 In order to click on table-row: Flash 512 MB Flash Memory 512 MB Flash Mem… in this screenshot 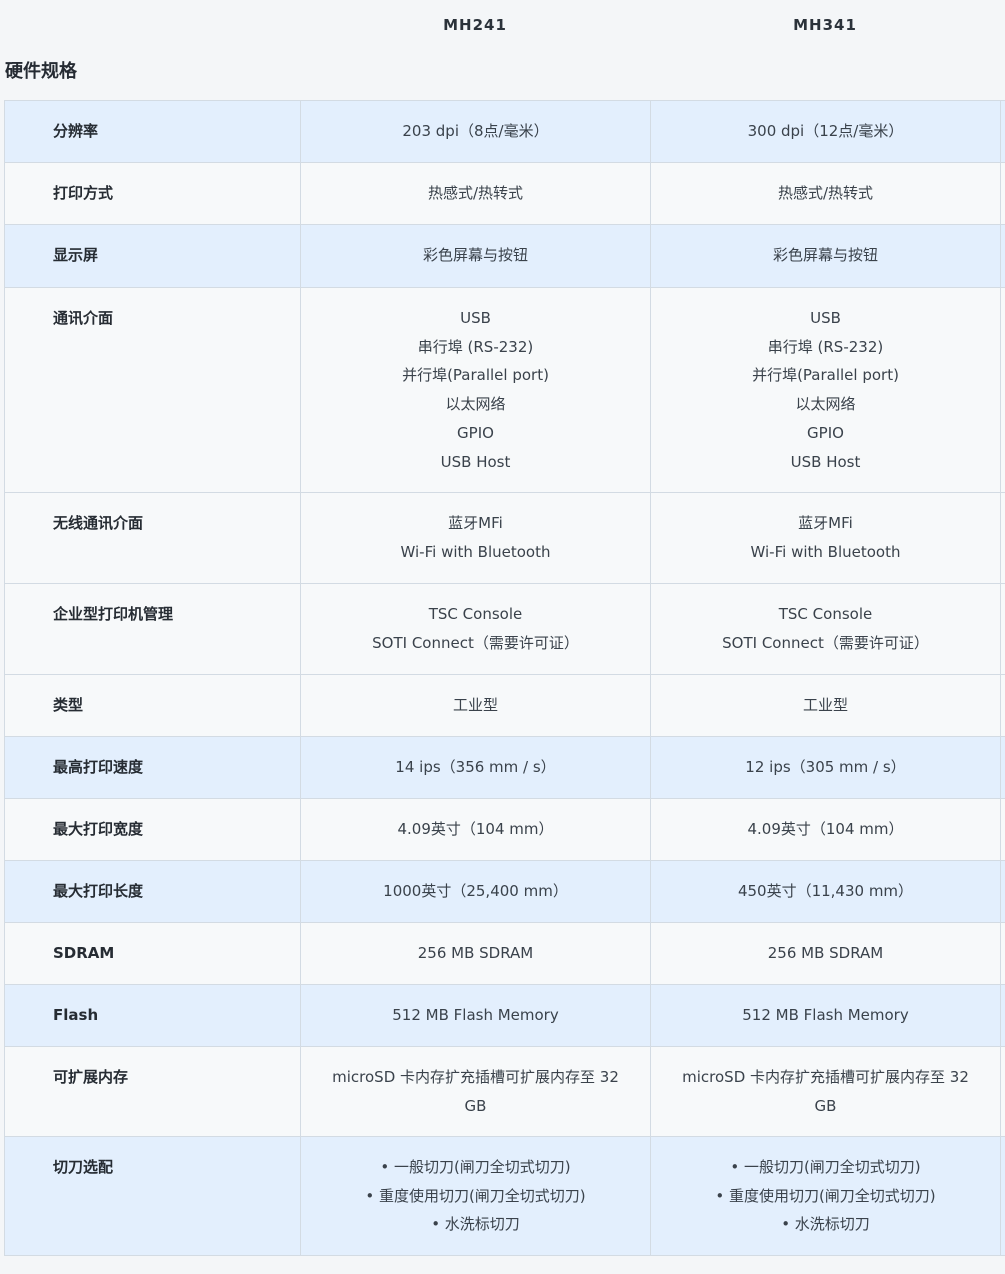, I will do `click(504, 1015)`.